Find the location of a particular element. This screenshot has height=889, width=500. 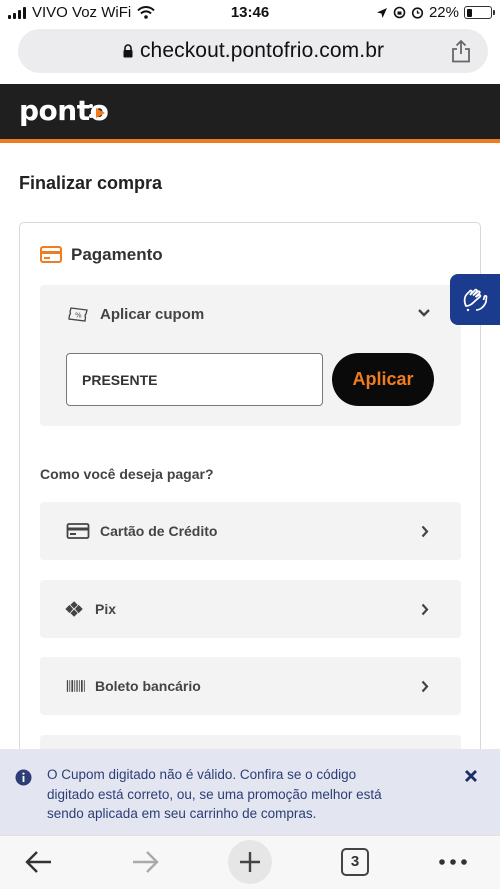

chevron-down-icon is located at coordinates (424, 313).